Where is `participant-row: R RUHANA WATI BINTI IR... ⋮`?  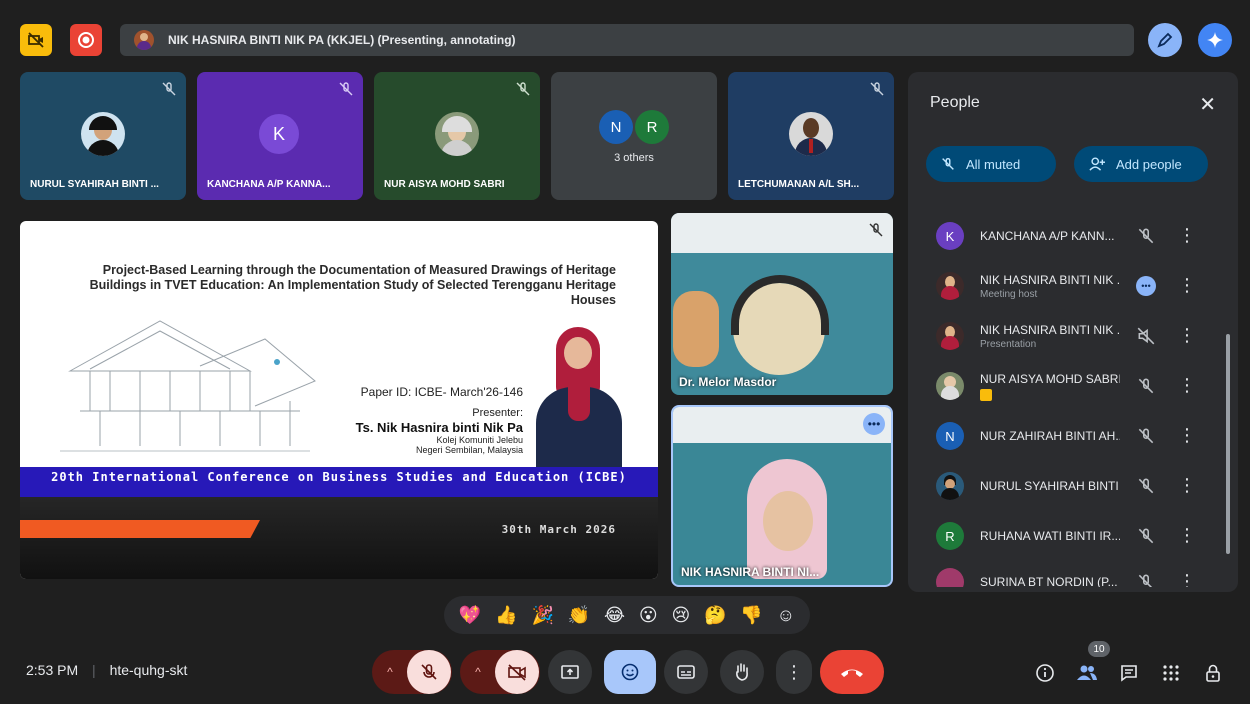
participant-row: R RUHANA WATI BINTI IR... ⋮ is located at coordinates (1073, 536).